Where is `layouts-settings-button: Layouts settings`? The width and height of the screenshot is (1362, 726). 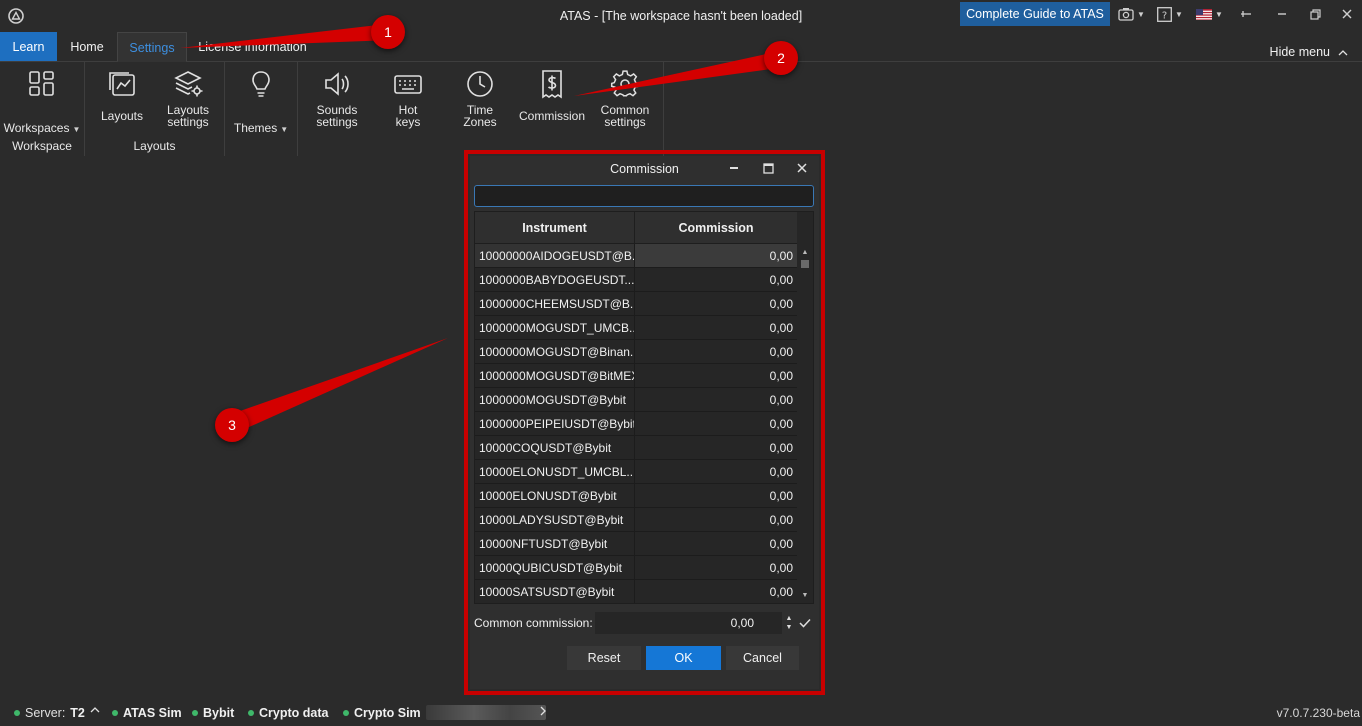 layouts-settings-button: Layouts settings is located at coordinates (188, 95).